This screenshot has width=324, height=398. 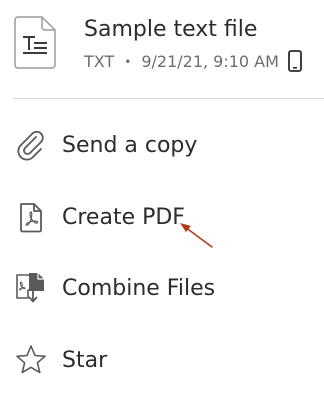 What do you see at coordinates (99, 61) in the screenshot?
I see `file-type: TXT` at bounding box center [99, 61].